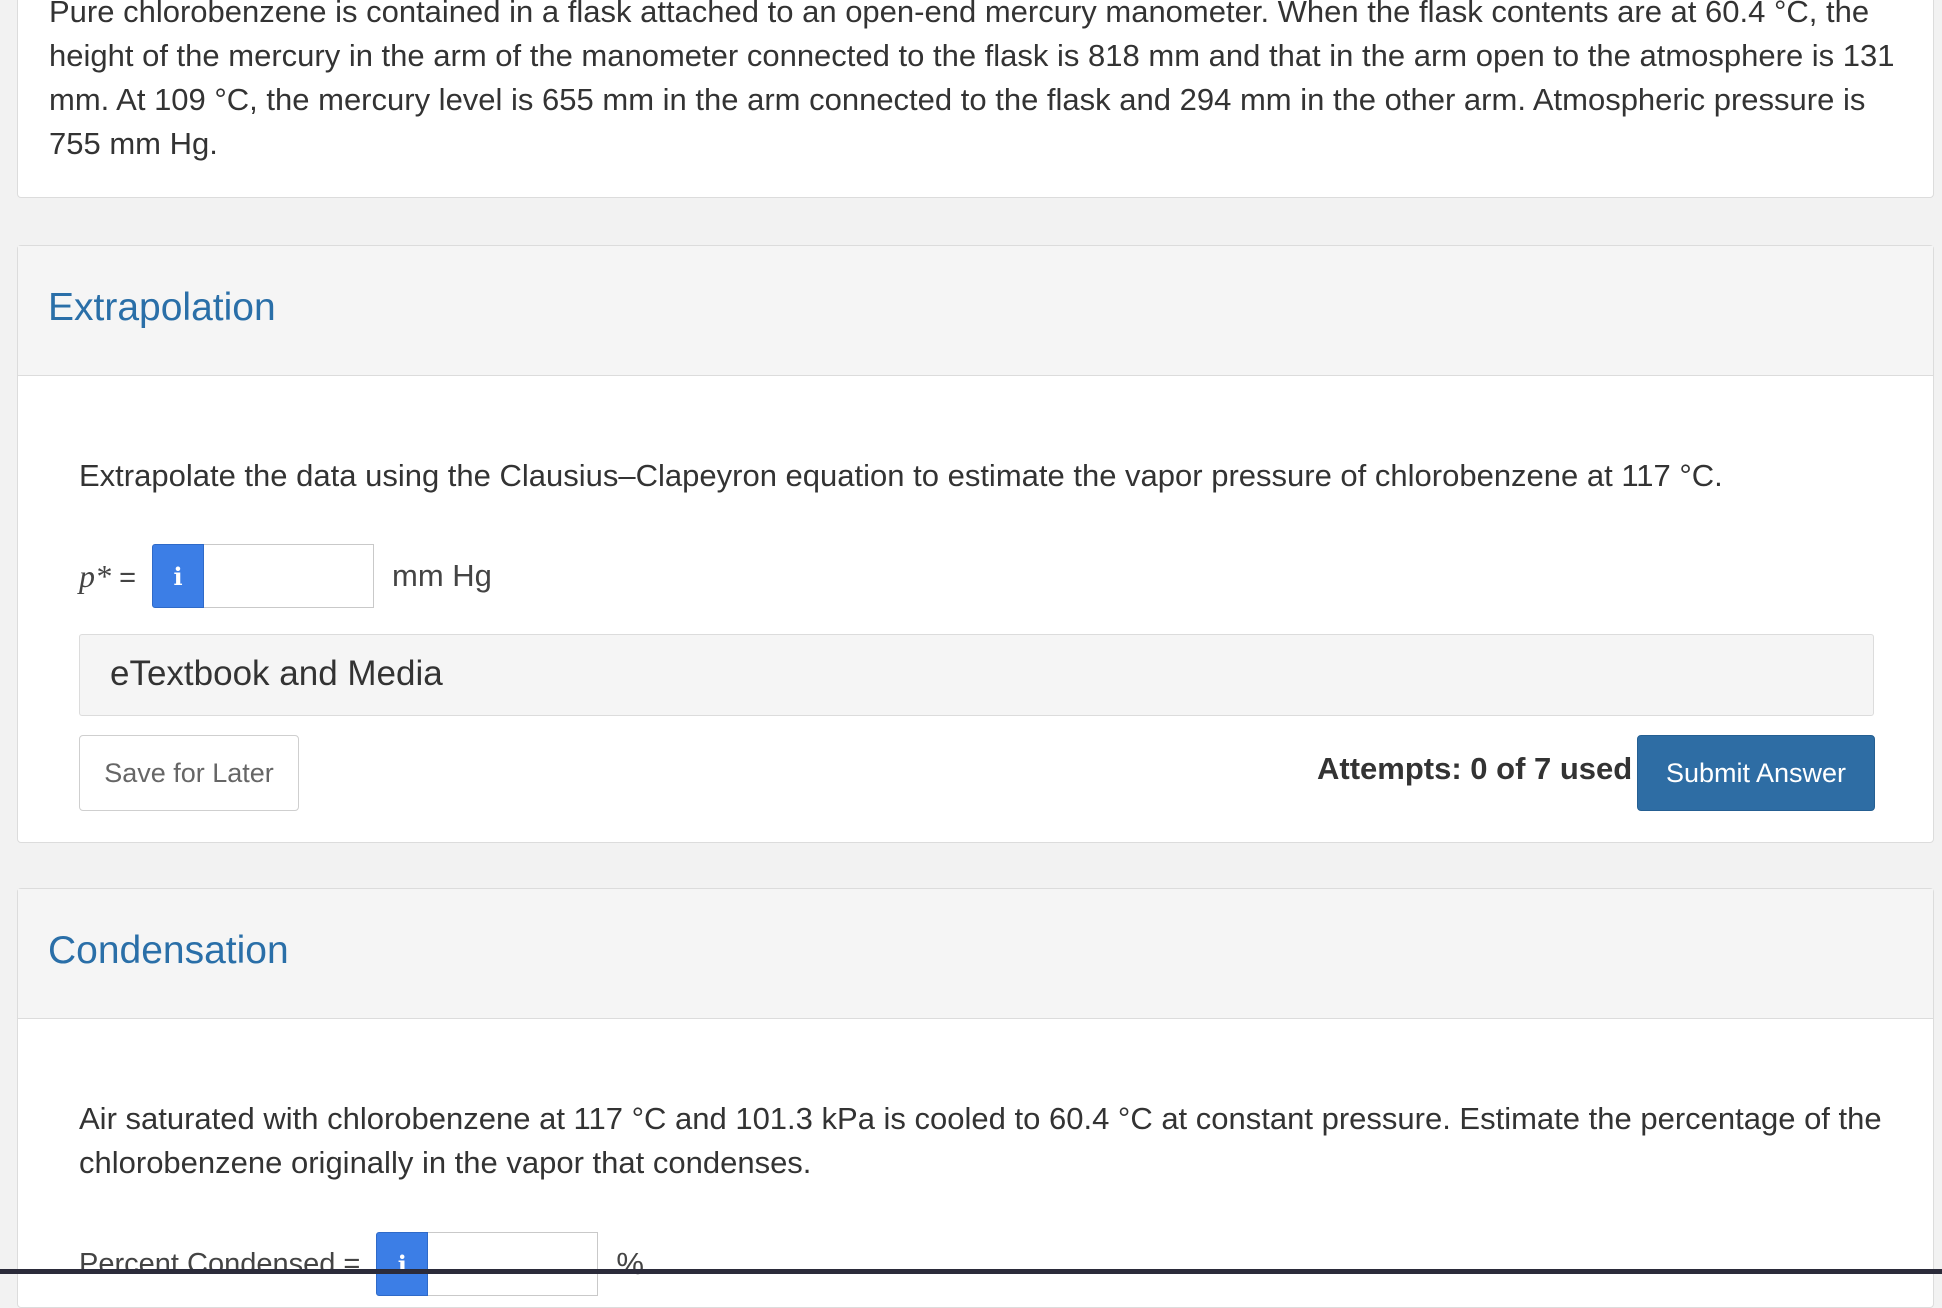  Describe the element at coordinates (442, 575) in the screenshot. I see `pstar-unit: mm Hg` at that location.